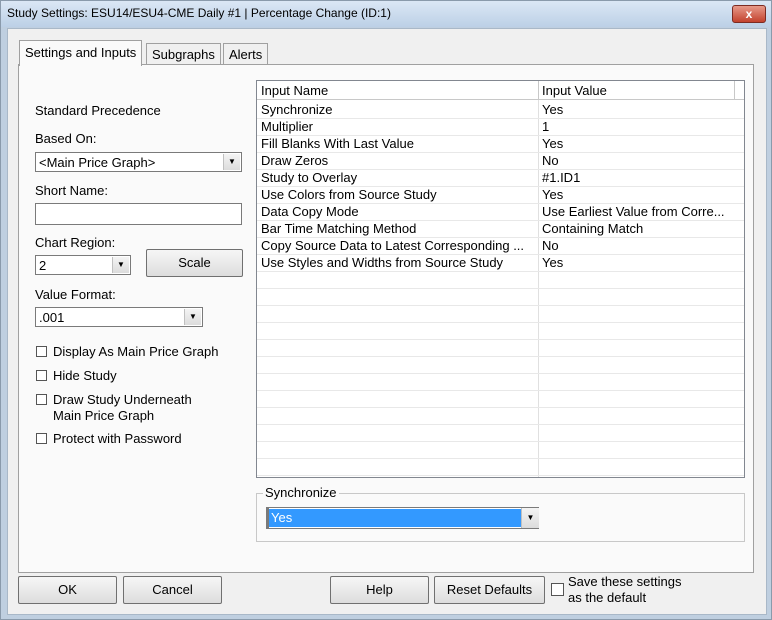 This screenshot has width=772, height=620. Describe the element at coordinates (546, 126) in the screenshot. I see `input-value: 1` at that location.